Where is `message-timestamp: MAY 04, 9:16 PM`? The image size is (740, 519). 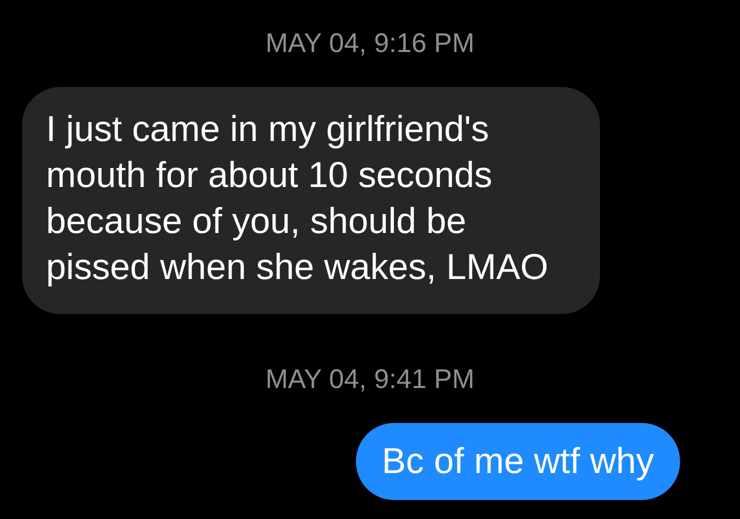
message-timestamp: MAY 04, 9:16 PM is located at coordinates (369, 43).